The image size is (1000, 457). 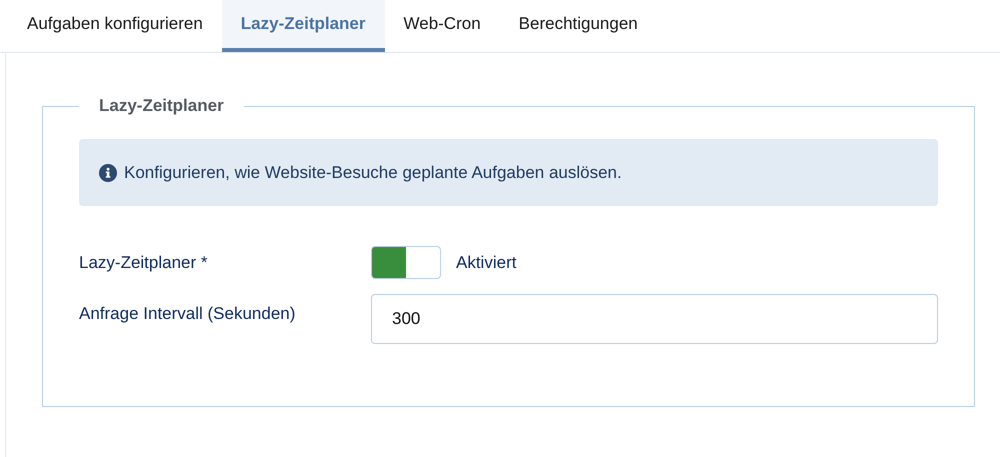 What do you see at coordinates (654, 319) in the screenshot?
I see `interval-input: 300` at bounding box center [654, 319].